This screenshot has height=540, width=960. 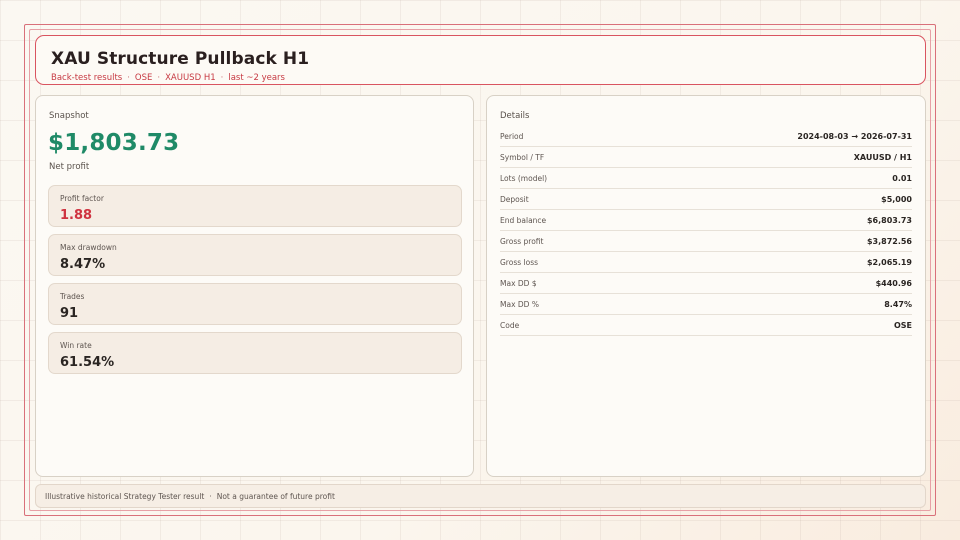 I want to click on stat-label: Win rate, so click(x=76, y=345).